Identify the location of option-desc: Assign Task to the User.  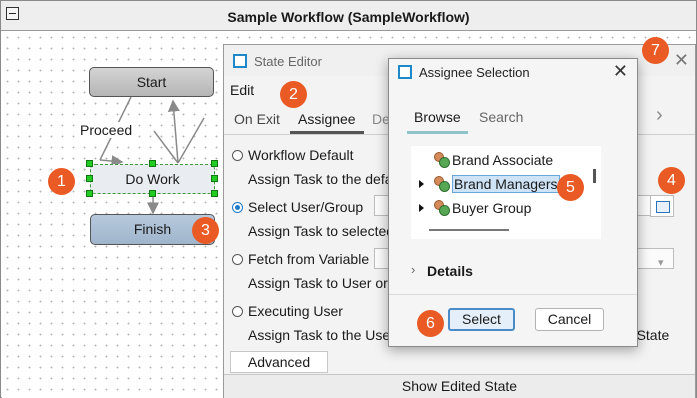
(321, 335).